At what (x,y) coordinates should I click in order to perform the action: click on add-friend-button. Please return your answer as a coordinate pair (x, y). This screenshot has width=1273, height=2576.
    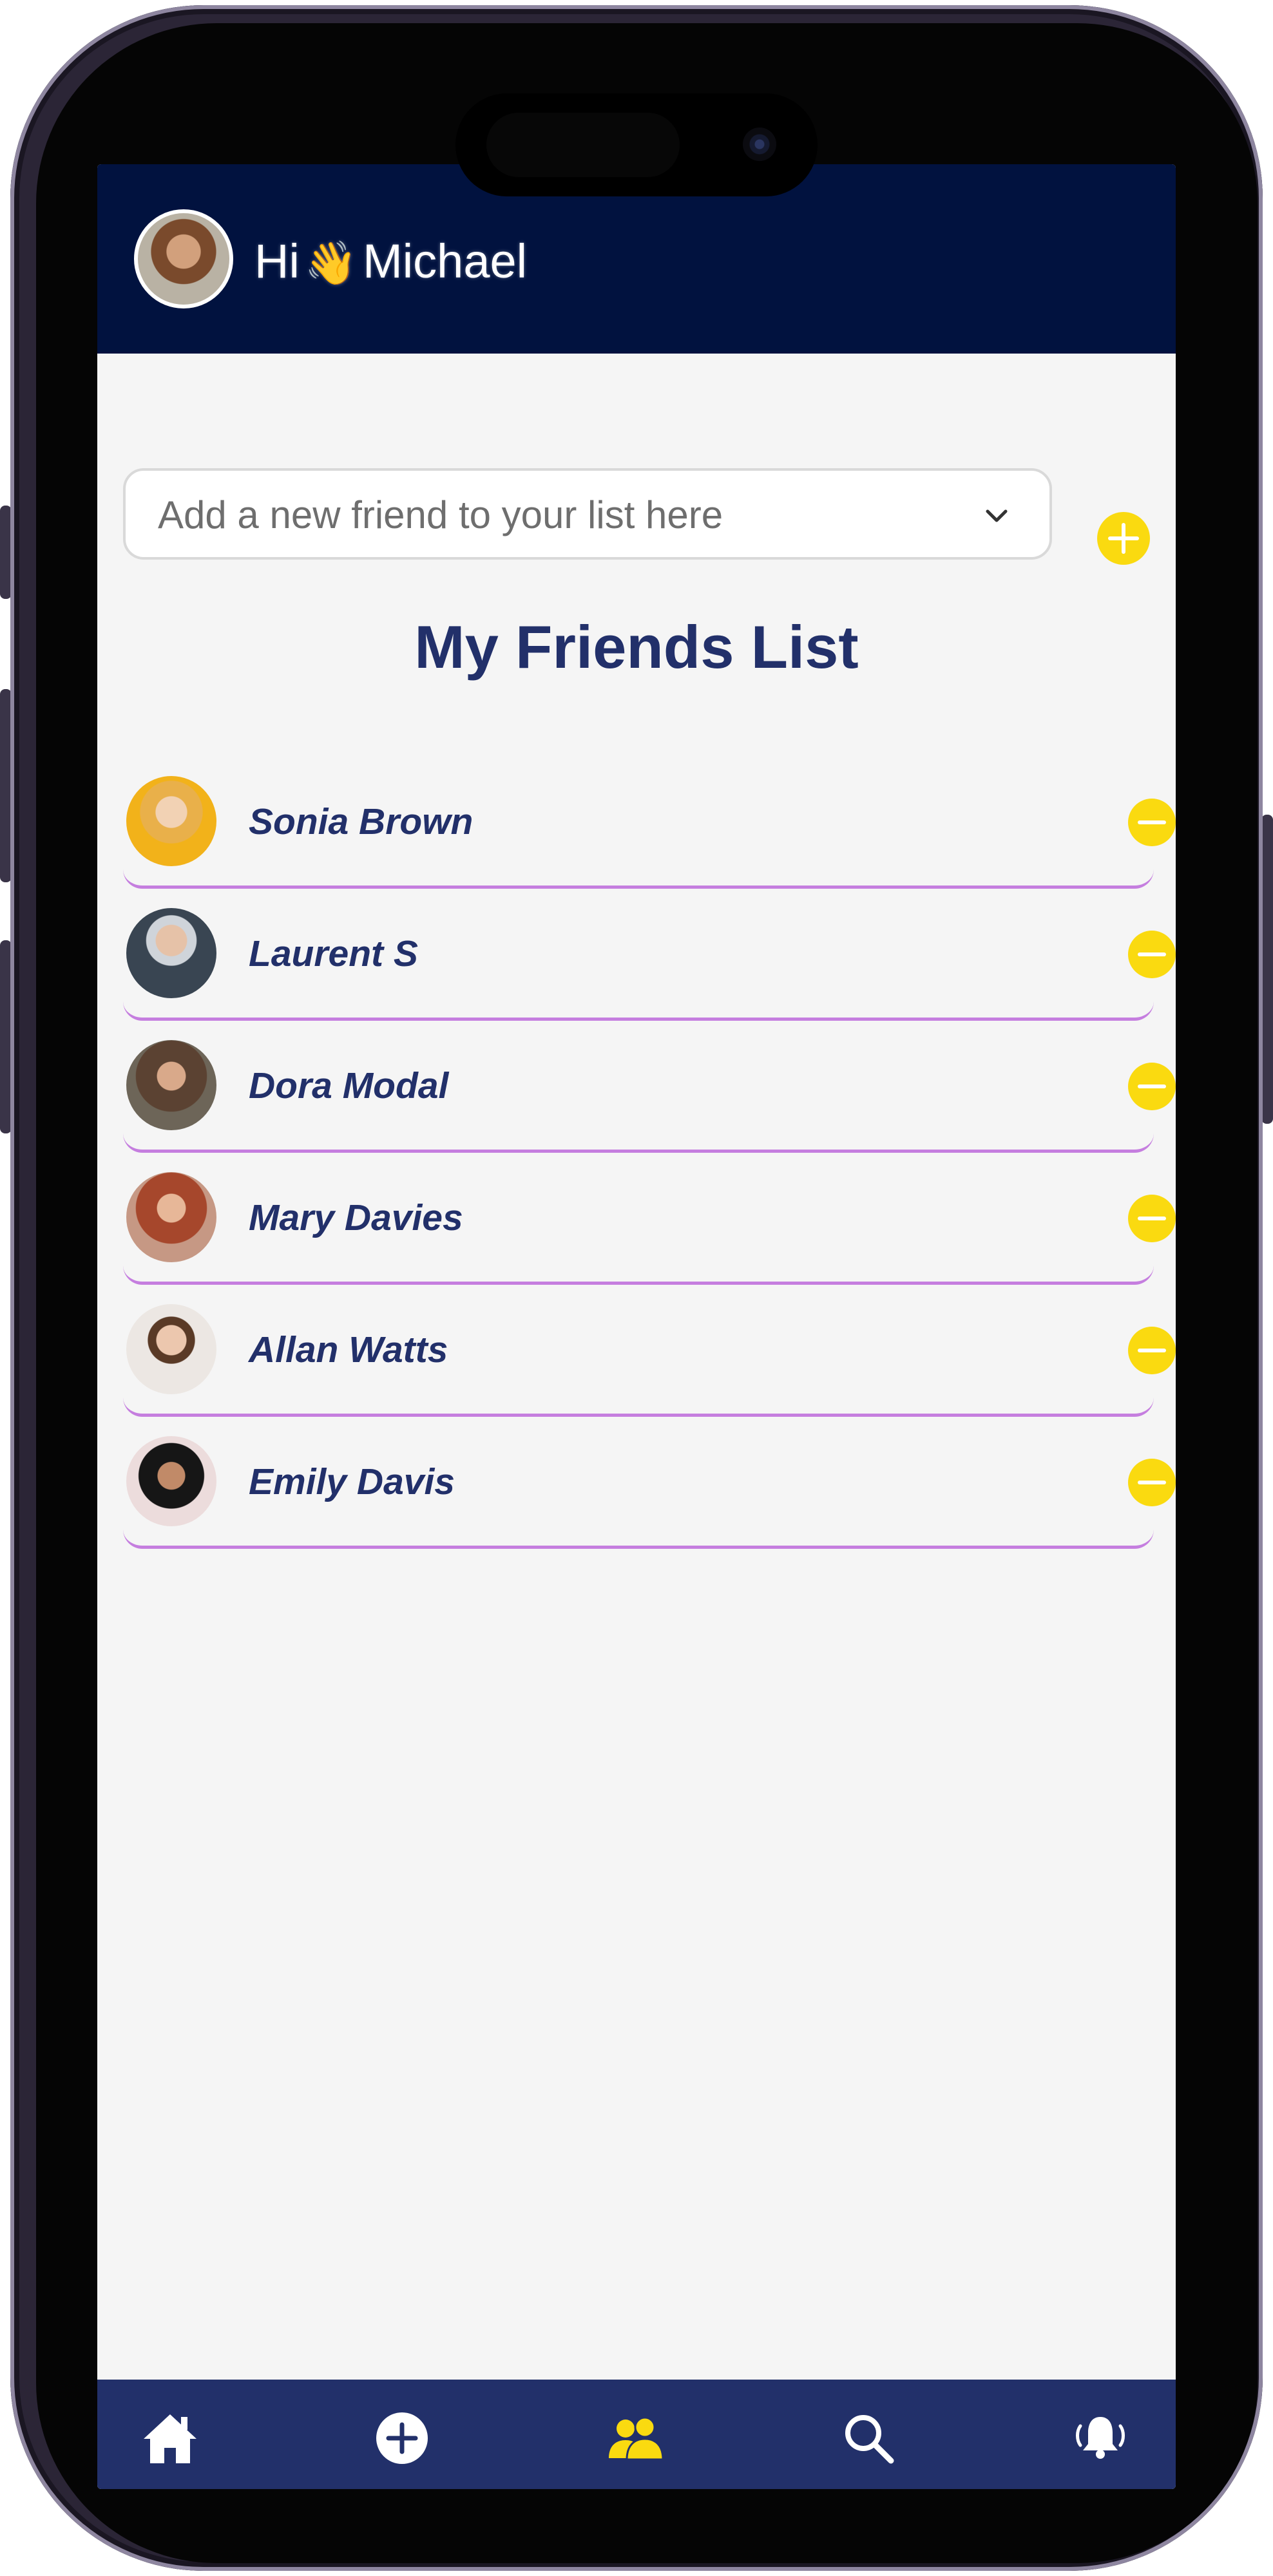
    Looking at the image, I should click on (1124, 538).